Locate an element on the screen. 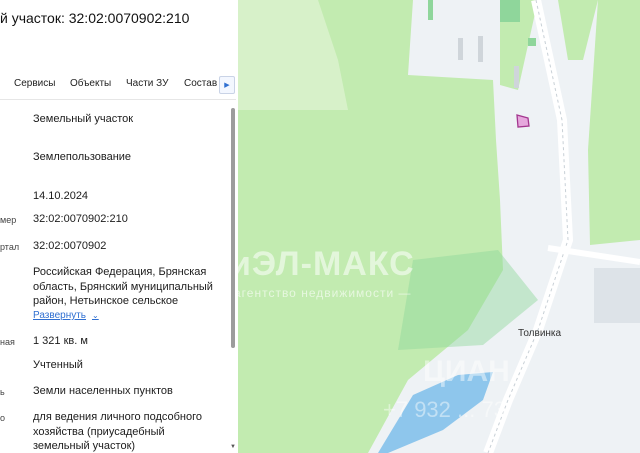 This screenshot has width=640, height=453. attribute-value-quarter: 32:02:0070902 is located at coordinates (70, 246).